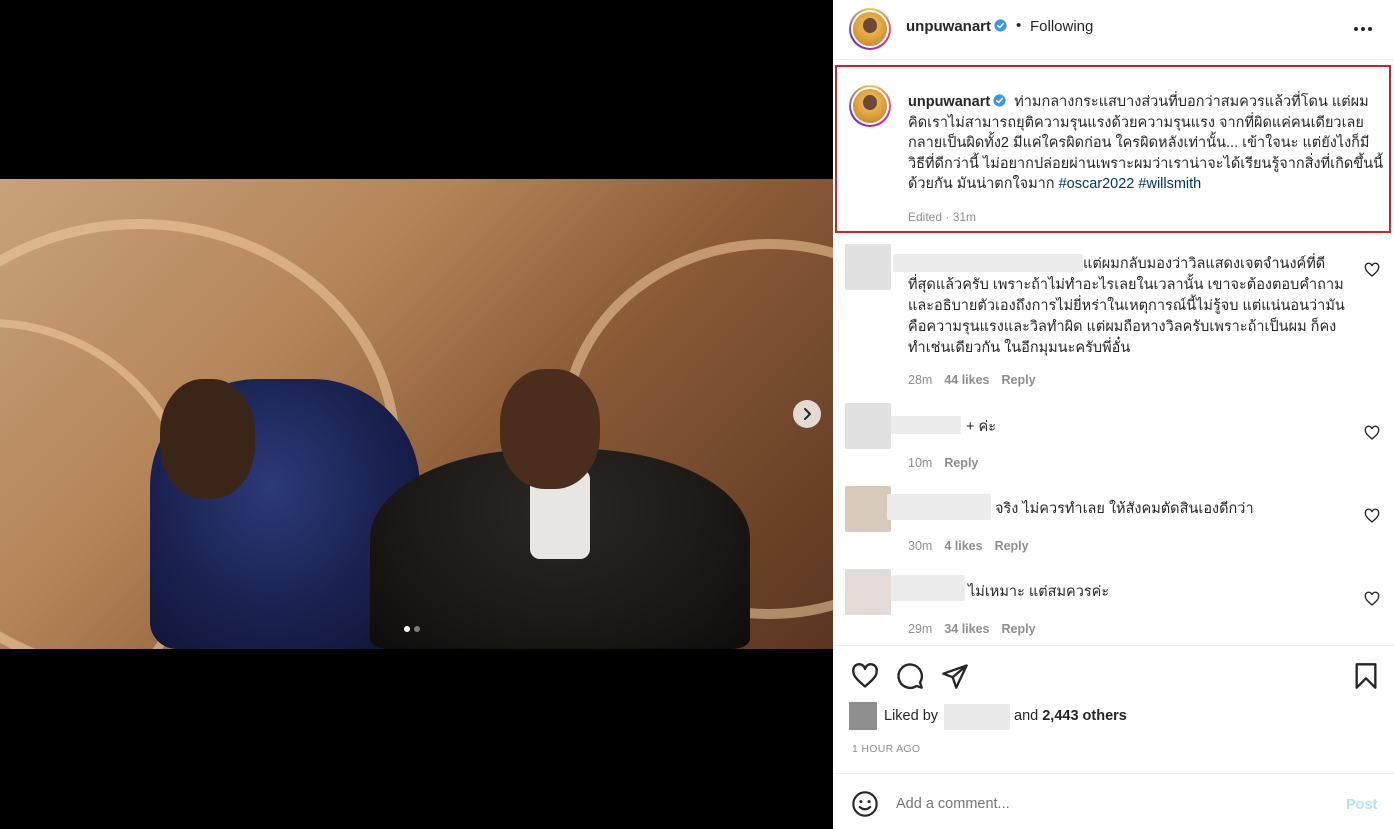 The image size is (1394, 829). What do you see at coordinates (1113, 676) in the screenshot?
I see `post-action-bar` at bounding box center [1113, 676].